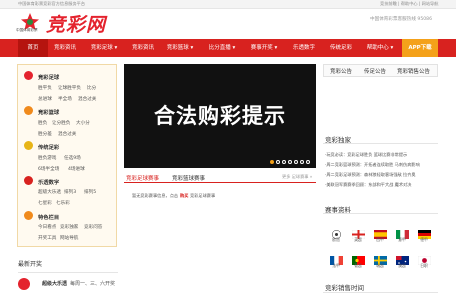 This screenshot has height=300, width=456. Describe the element at coordinates (69, 227) in the screenshot. I see `sidebar-link: 竞彩独家` at that location.